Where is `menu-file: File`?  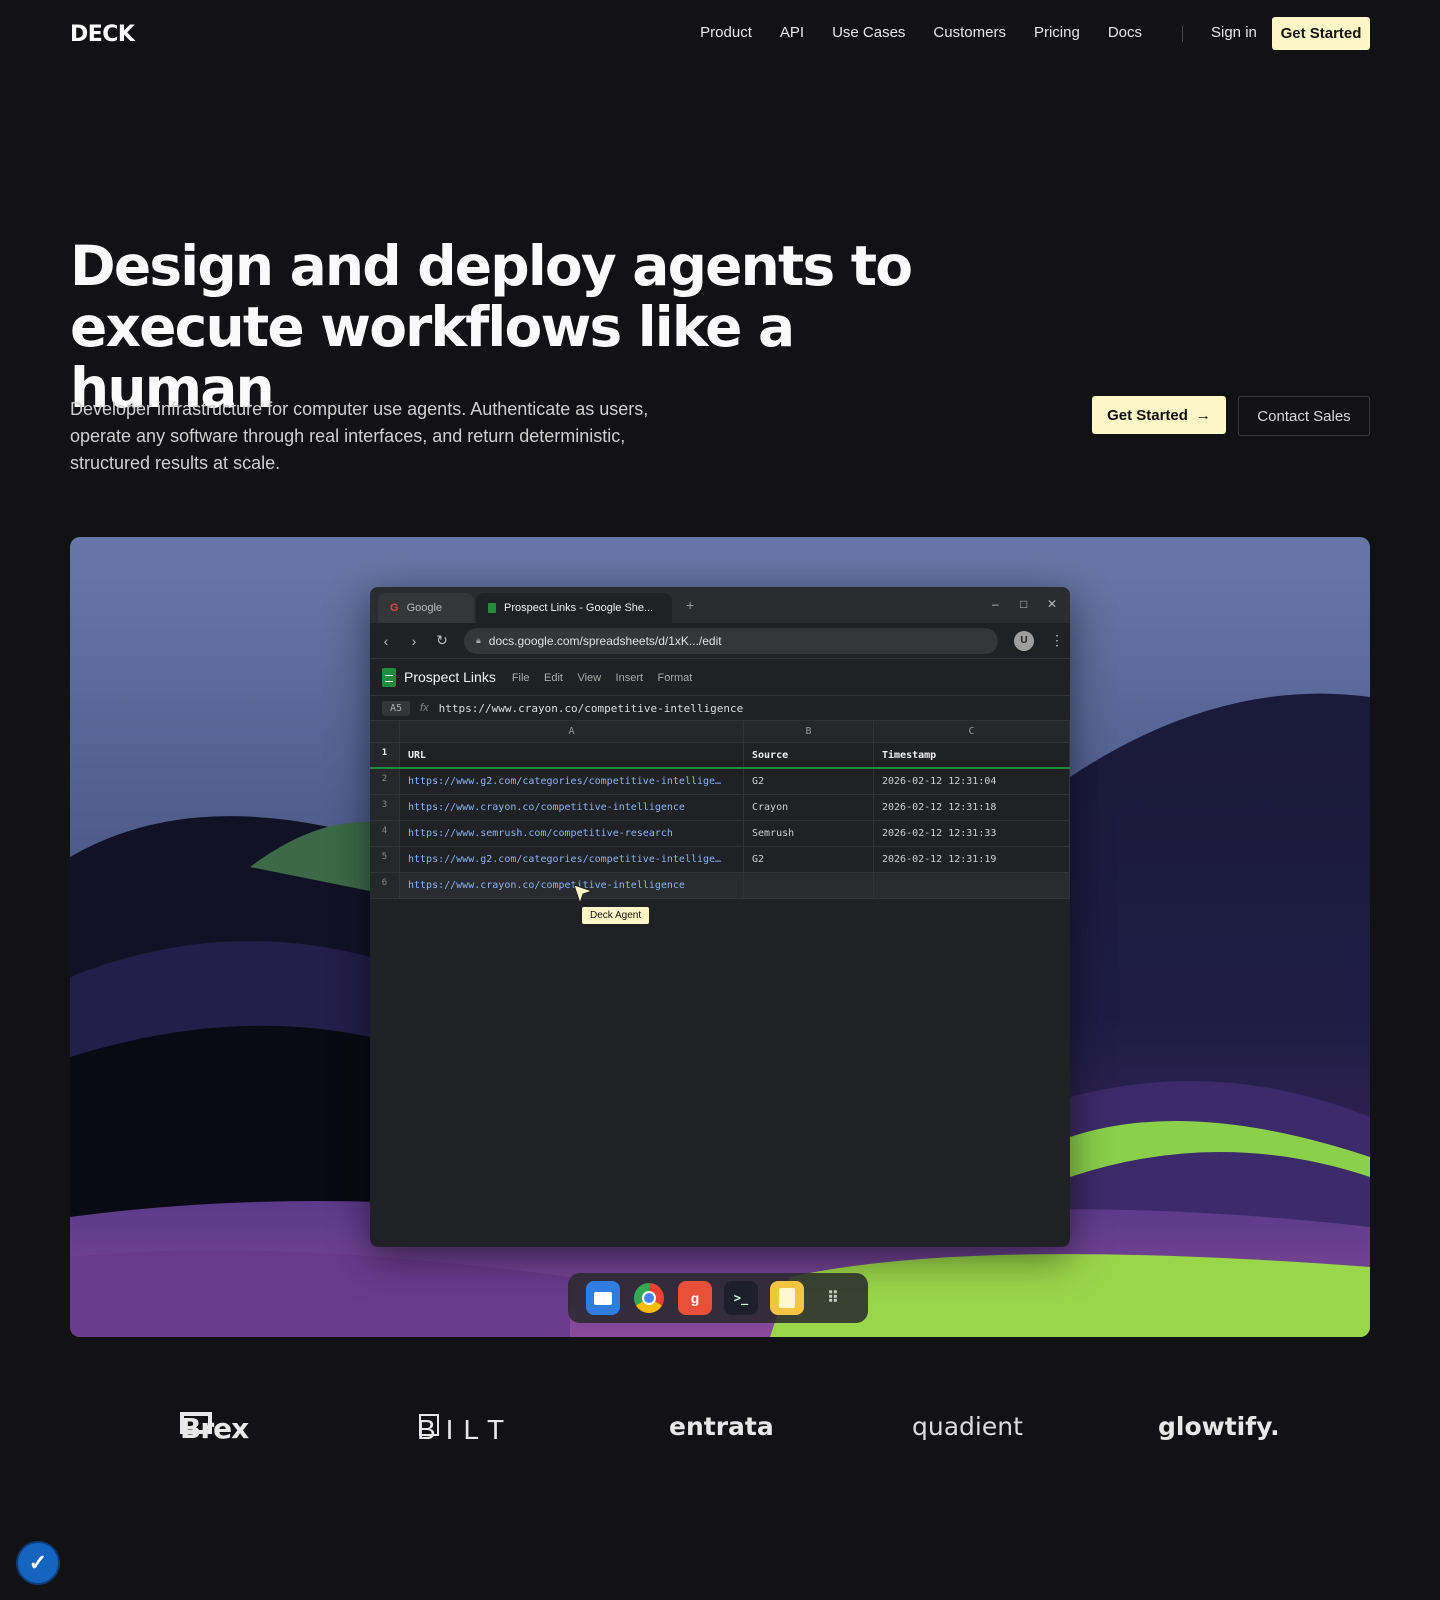 menu-file: File is located at coordinates (521, 678).